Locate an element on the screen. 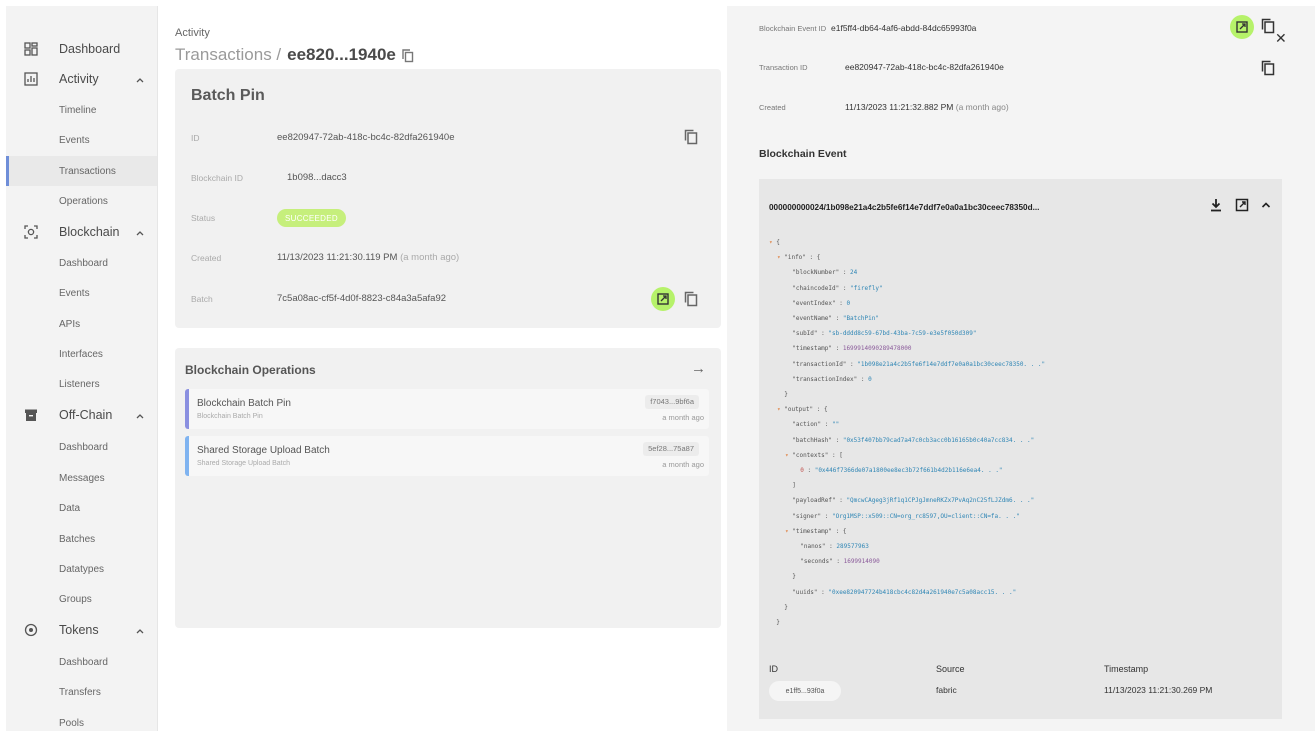 The width and height of the screenshot is (1315, 731). json-key: "batchHash" is located at coordinates (812, 440).